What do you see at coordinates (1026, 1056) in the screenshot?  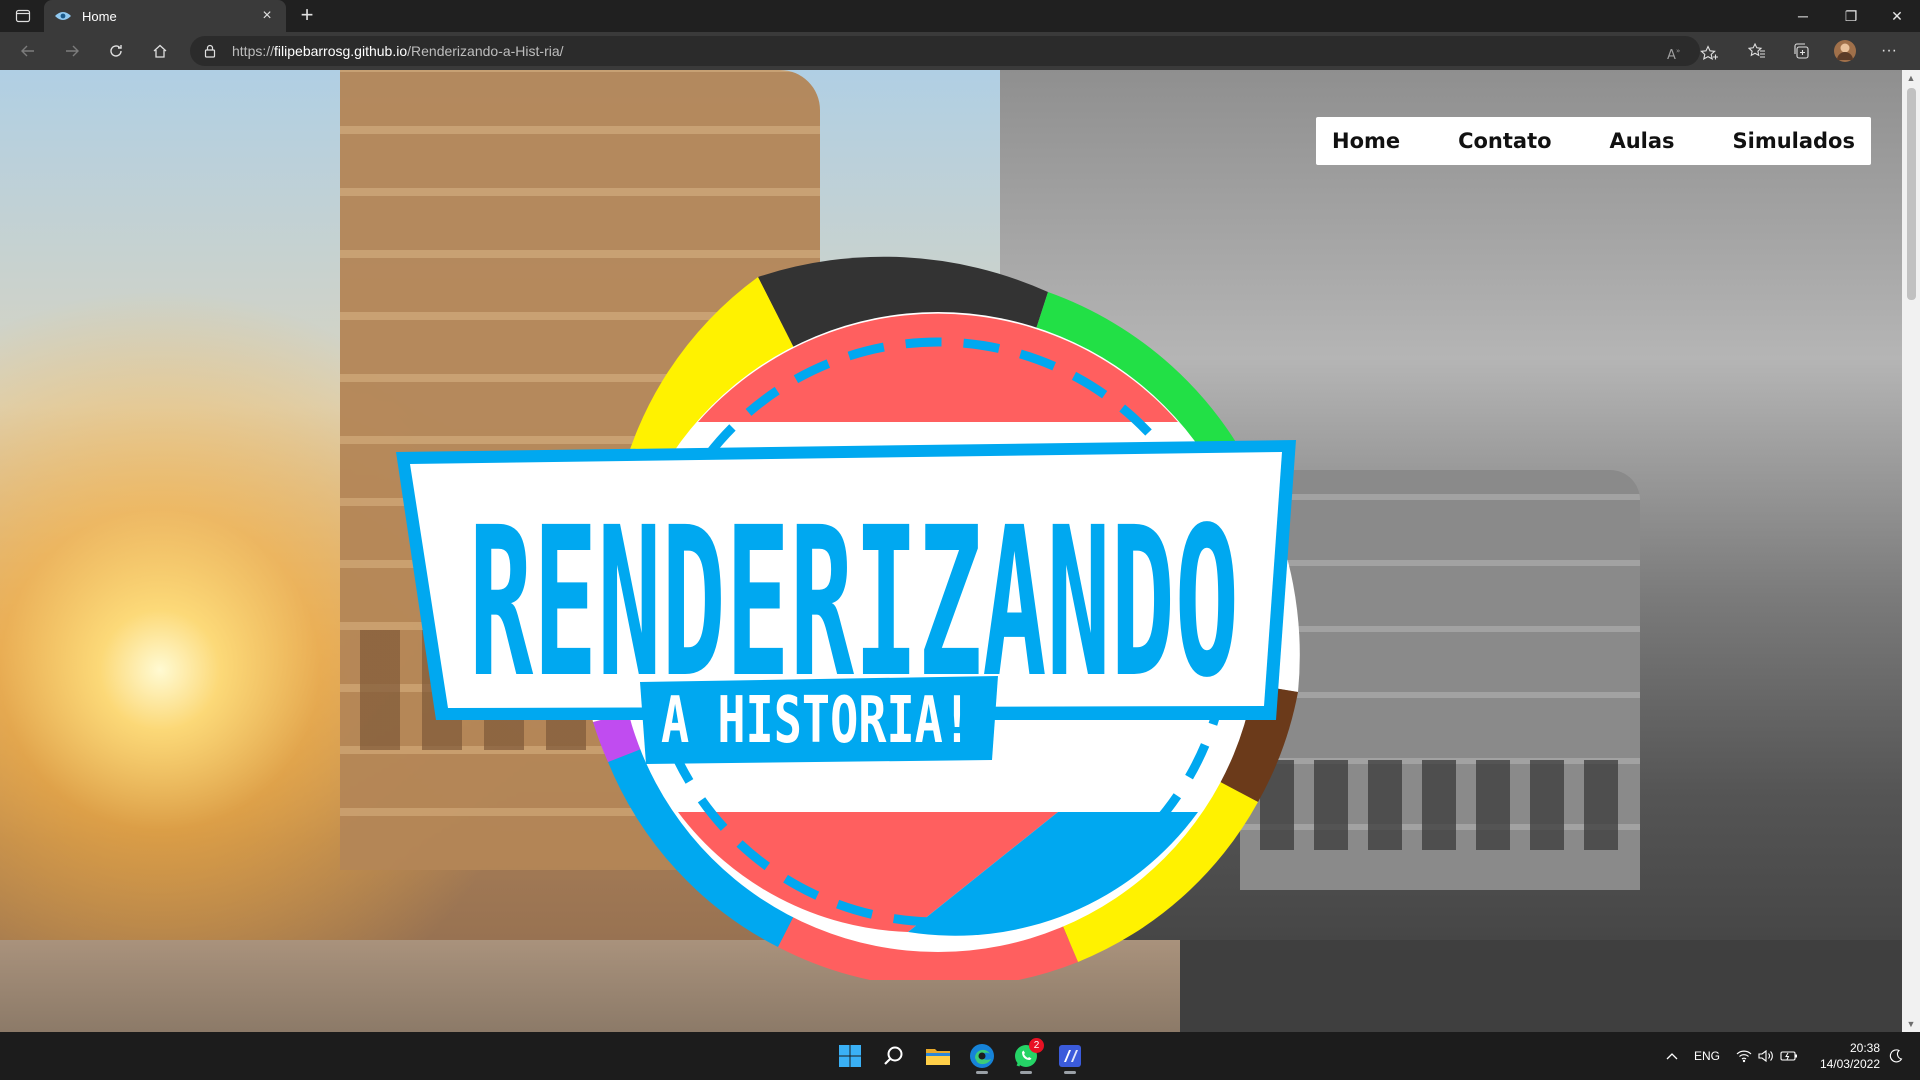 I see `whatsapp-icon: 2` at bounding box center [1026, 1056].